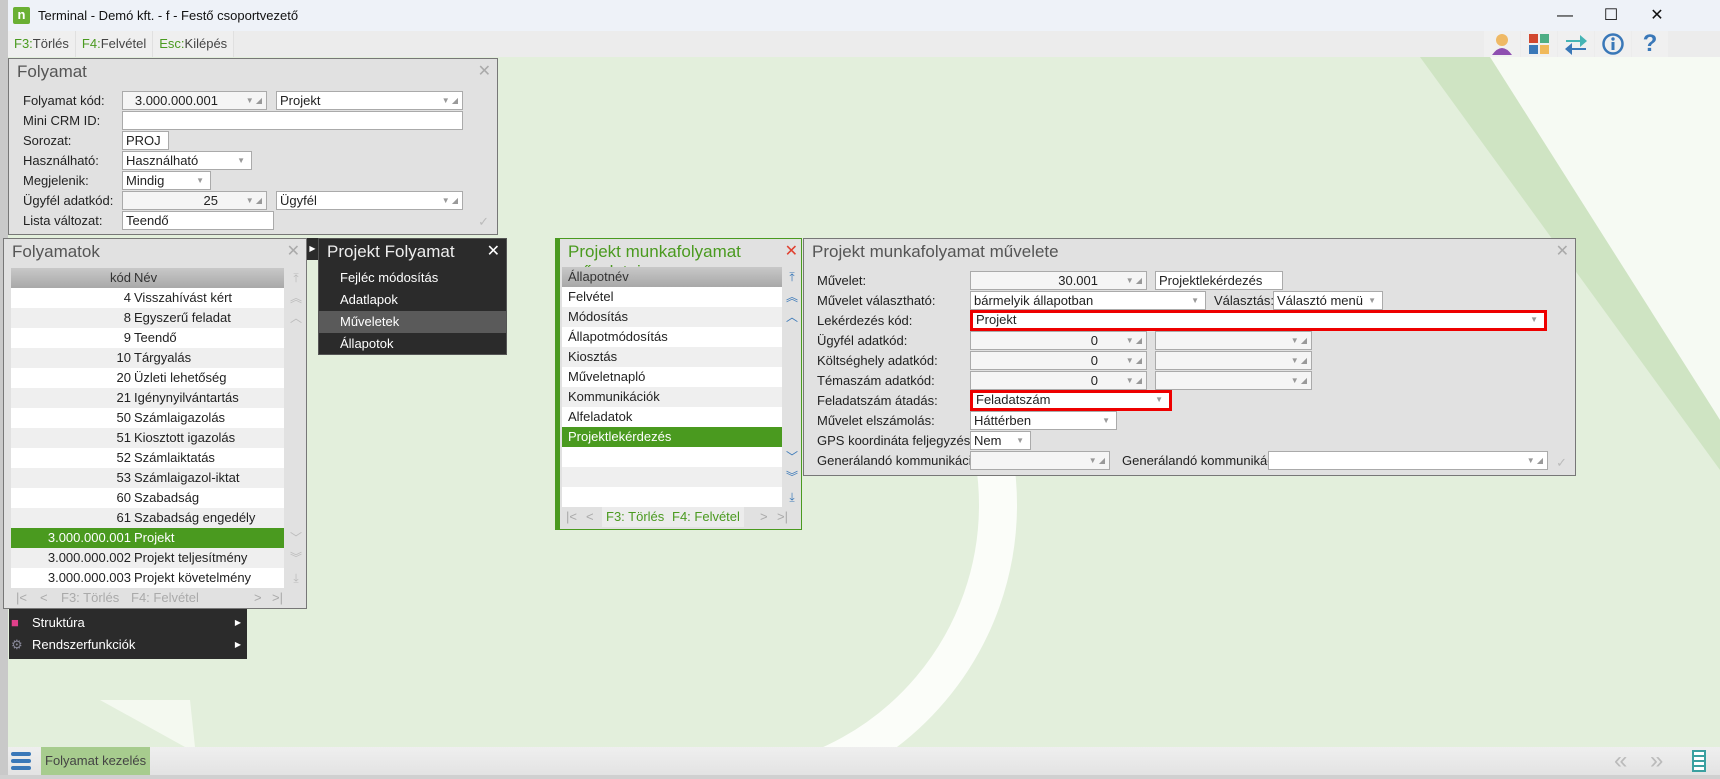 This screenshot has width=1720, height=779. I want to click on lekerdezes-kod-select: Projekt, so click(1258, 320).